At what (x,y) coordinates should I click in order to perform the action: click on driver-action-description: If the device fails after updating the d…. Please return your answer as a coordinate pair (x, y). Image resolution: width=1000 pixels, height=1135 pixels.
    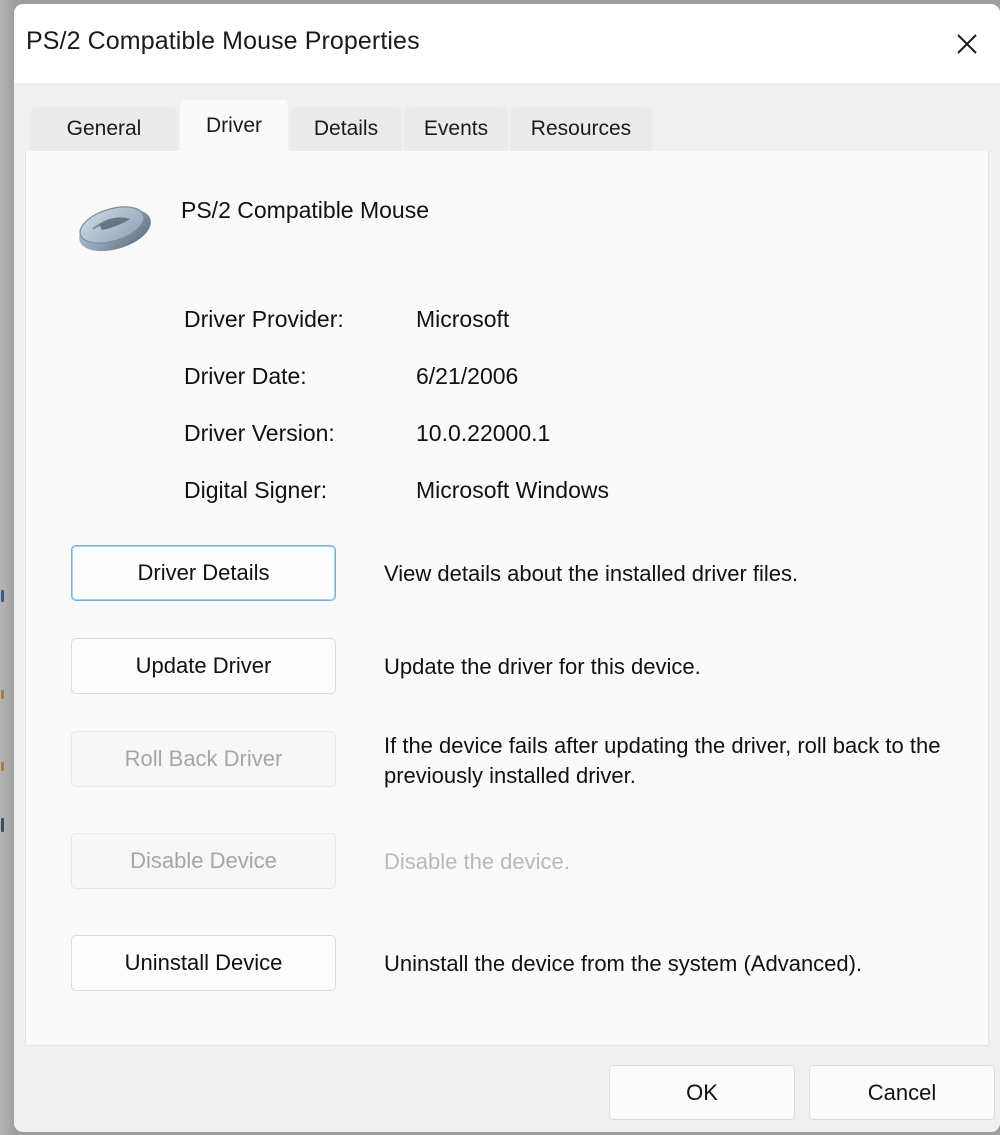
    Looking at the image, I should click on (662, 760).